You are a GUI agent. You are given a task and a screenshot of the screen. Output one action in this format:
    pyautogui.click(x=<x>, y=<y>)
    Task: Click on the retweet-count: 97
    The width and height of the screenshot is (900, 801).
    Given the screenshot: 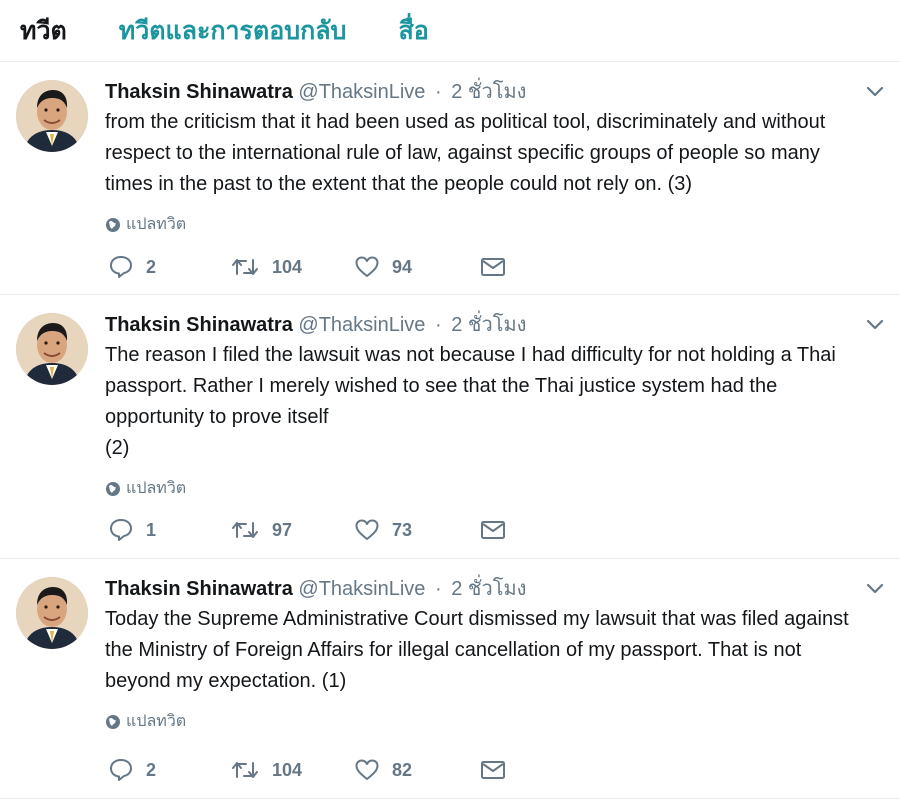 What is the action you would take?
    pyautogui.click(x=282, y=529)
    